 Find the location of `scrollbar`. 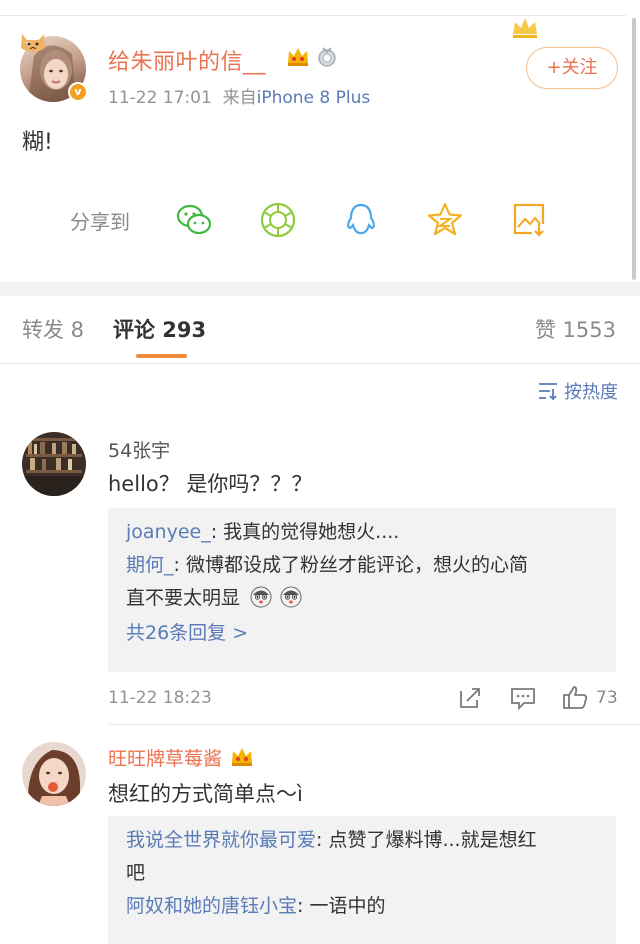

scrollbar is located at coordinates (634, 149).